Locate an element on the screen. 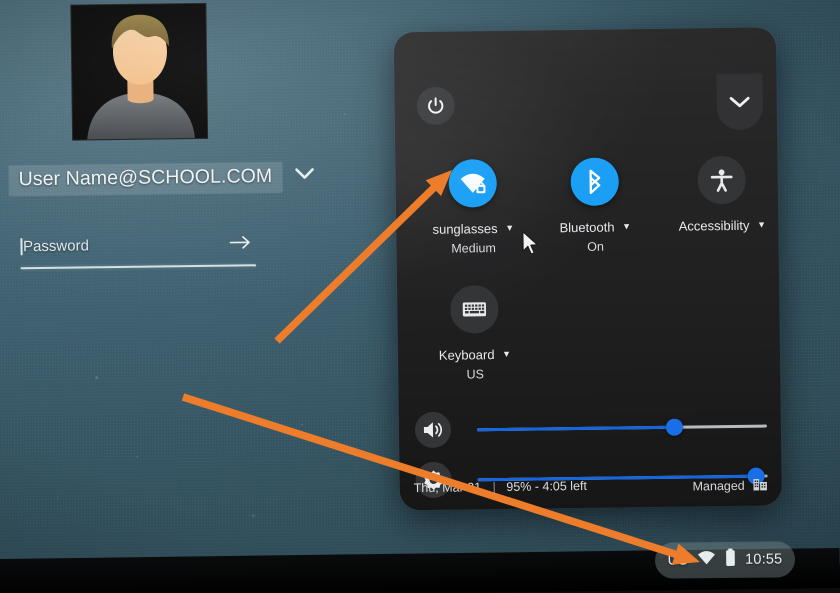 The image size is (840, 593). volume-slider-knob is located at coordinates (674, 427).